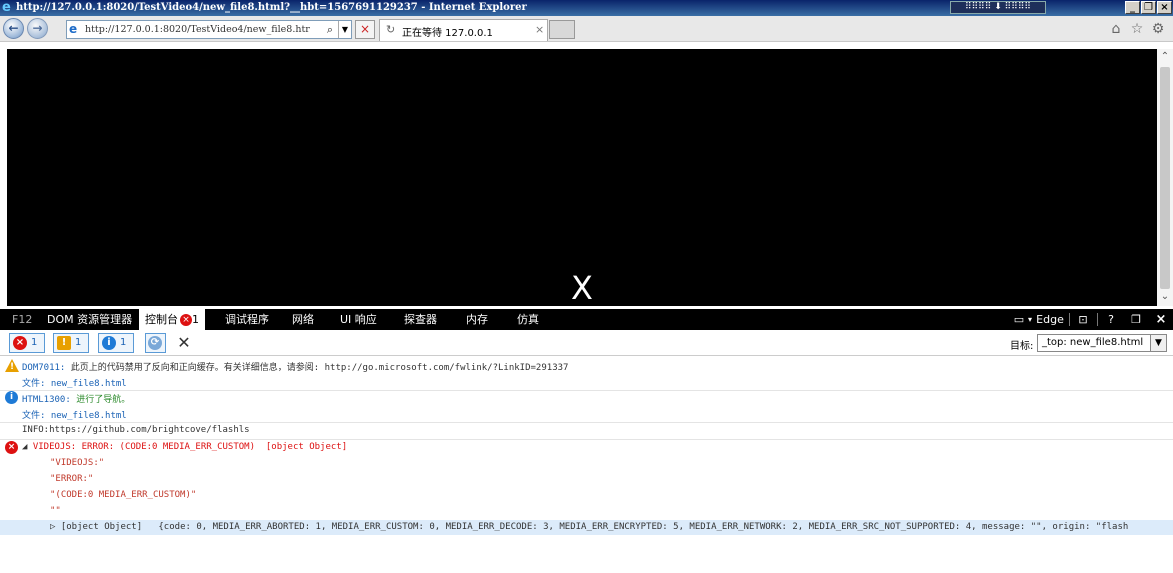  What do you see at coordinates (562, 29) in the screenshot?
I see `new-tab-button` at bounding box center [562, 29].